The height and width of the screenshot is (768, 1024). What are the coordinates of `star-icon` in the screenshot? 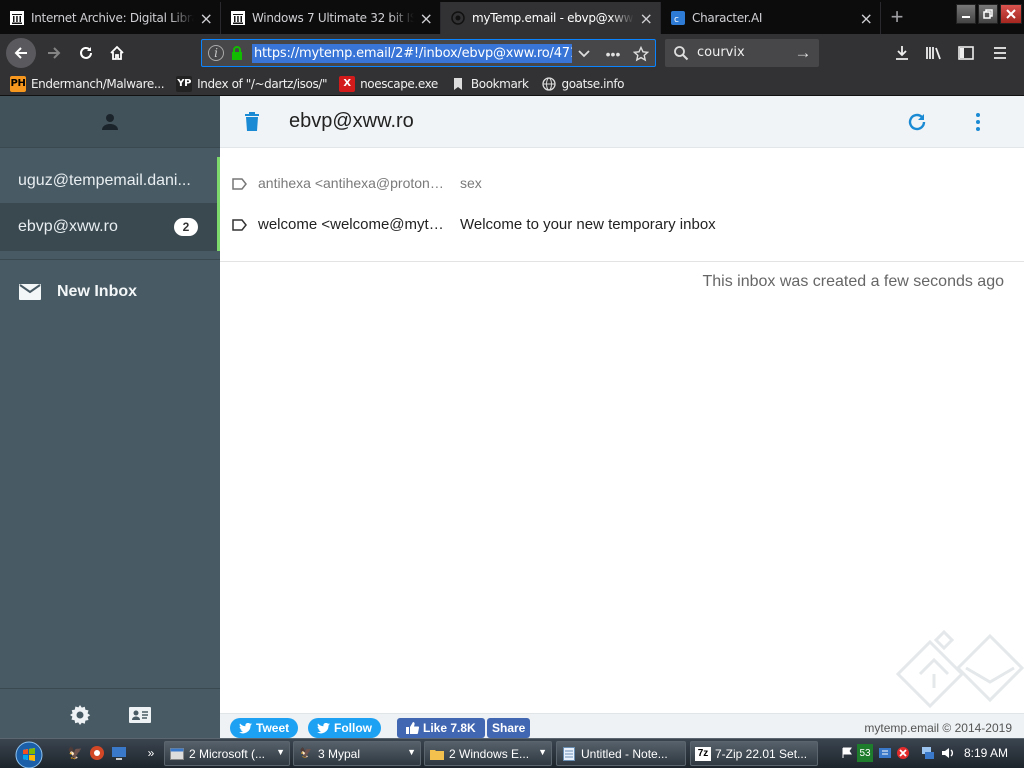 It's located at (641, 54).